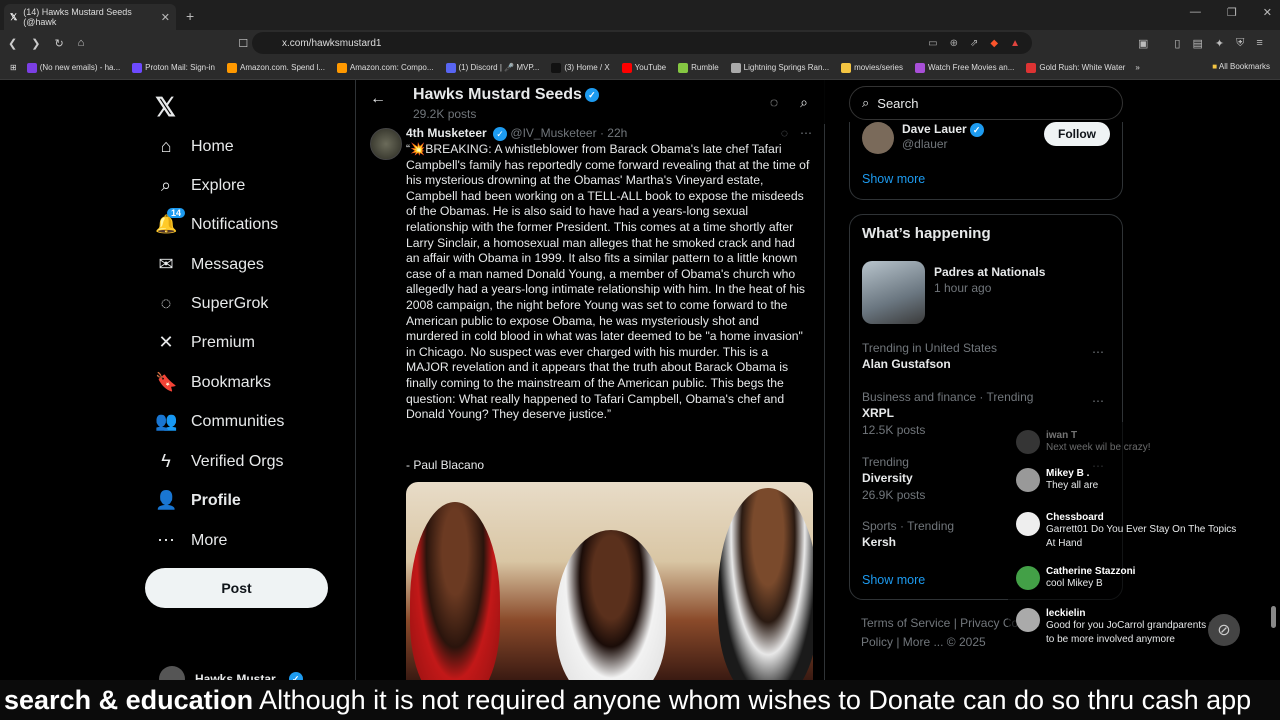  I want to click on wallet2-icon: ▤, so click(1197, 43).